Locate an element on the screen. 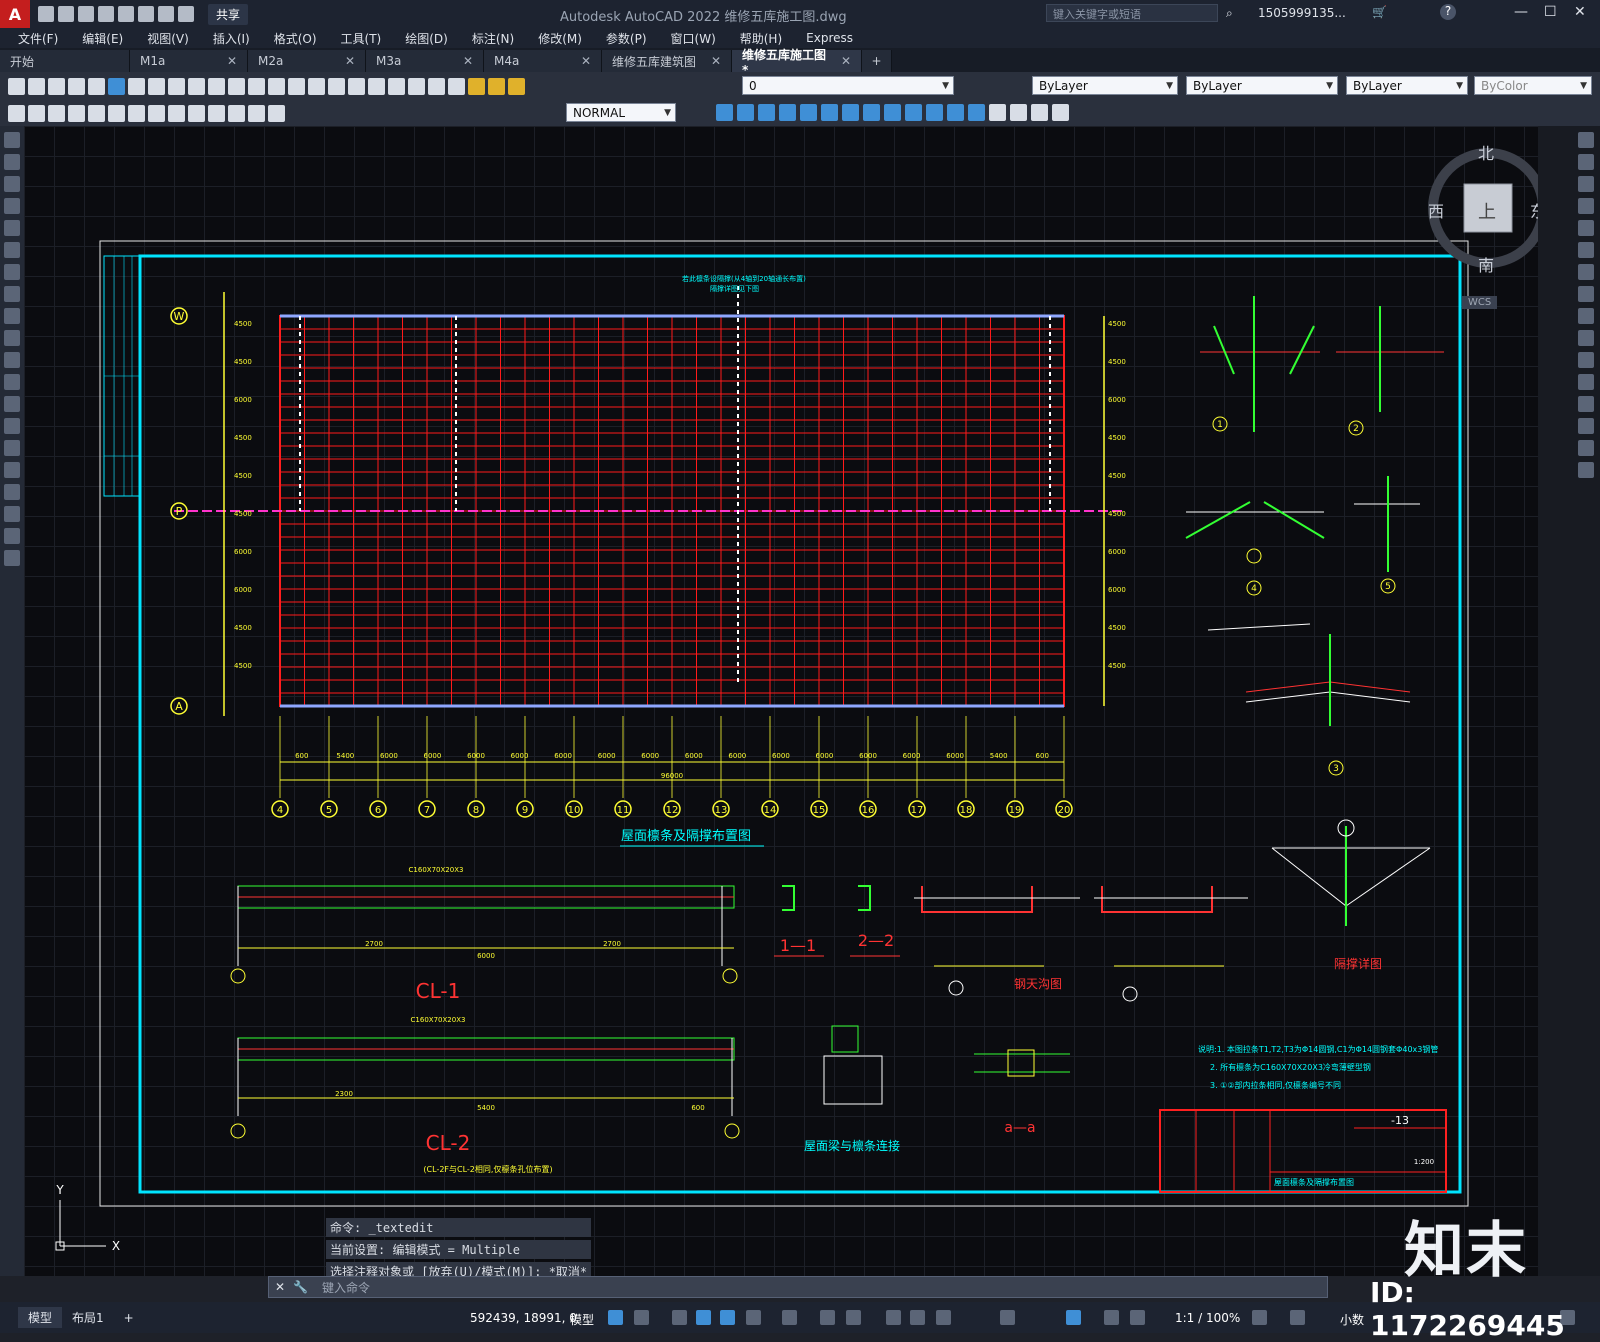  markup-icon is located at coordinates (416, 86).